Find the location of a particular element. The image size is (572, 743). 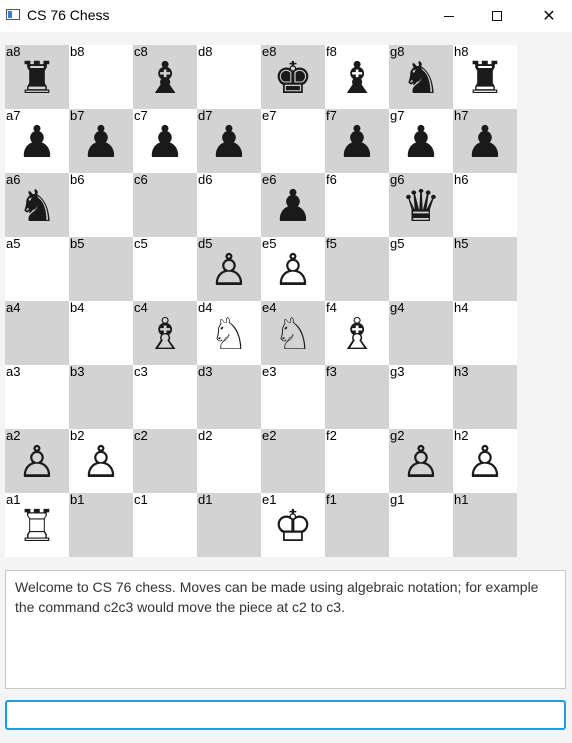

square-h7: h7 ♟ is located at coordinates (485, 141).